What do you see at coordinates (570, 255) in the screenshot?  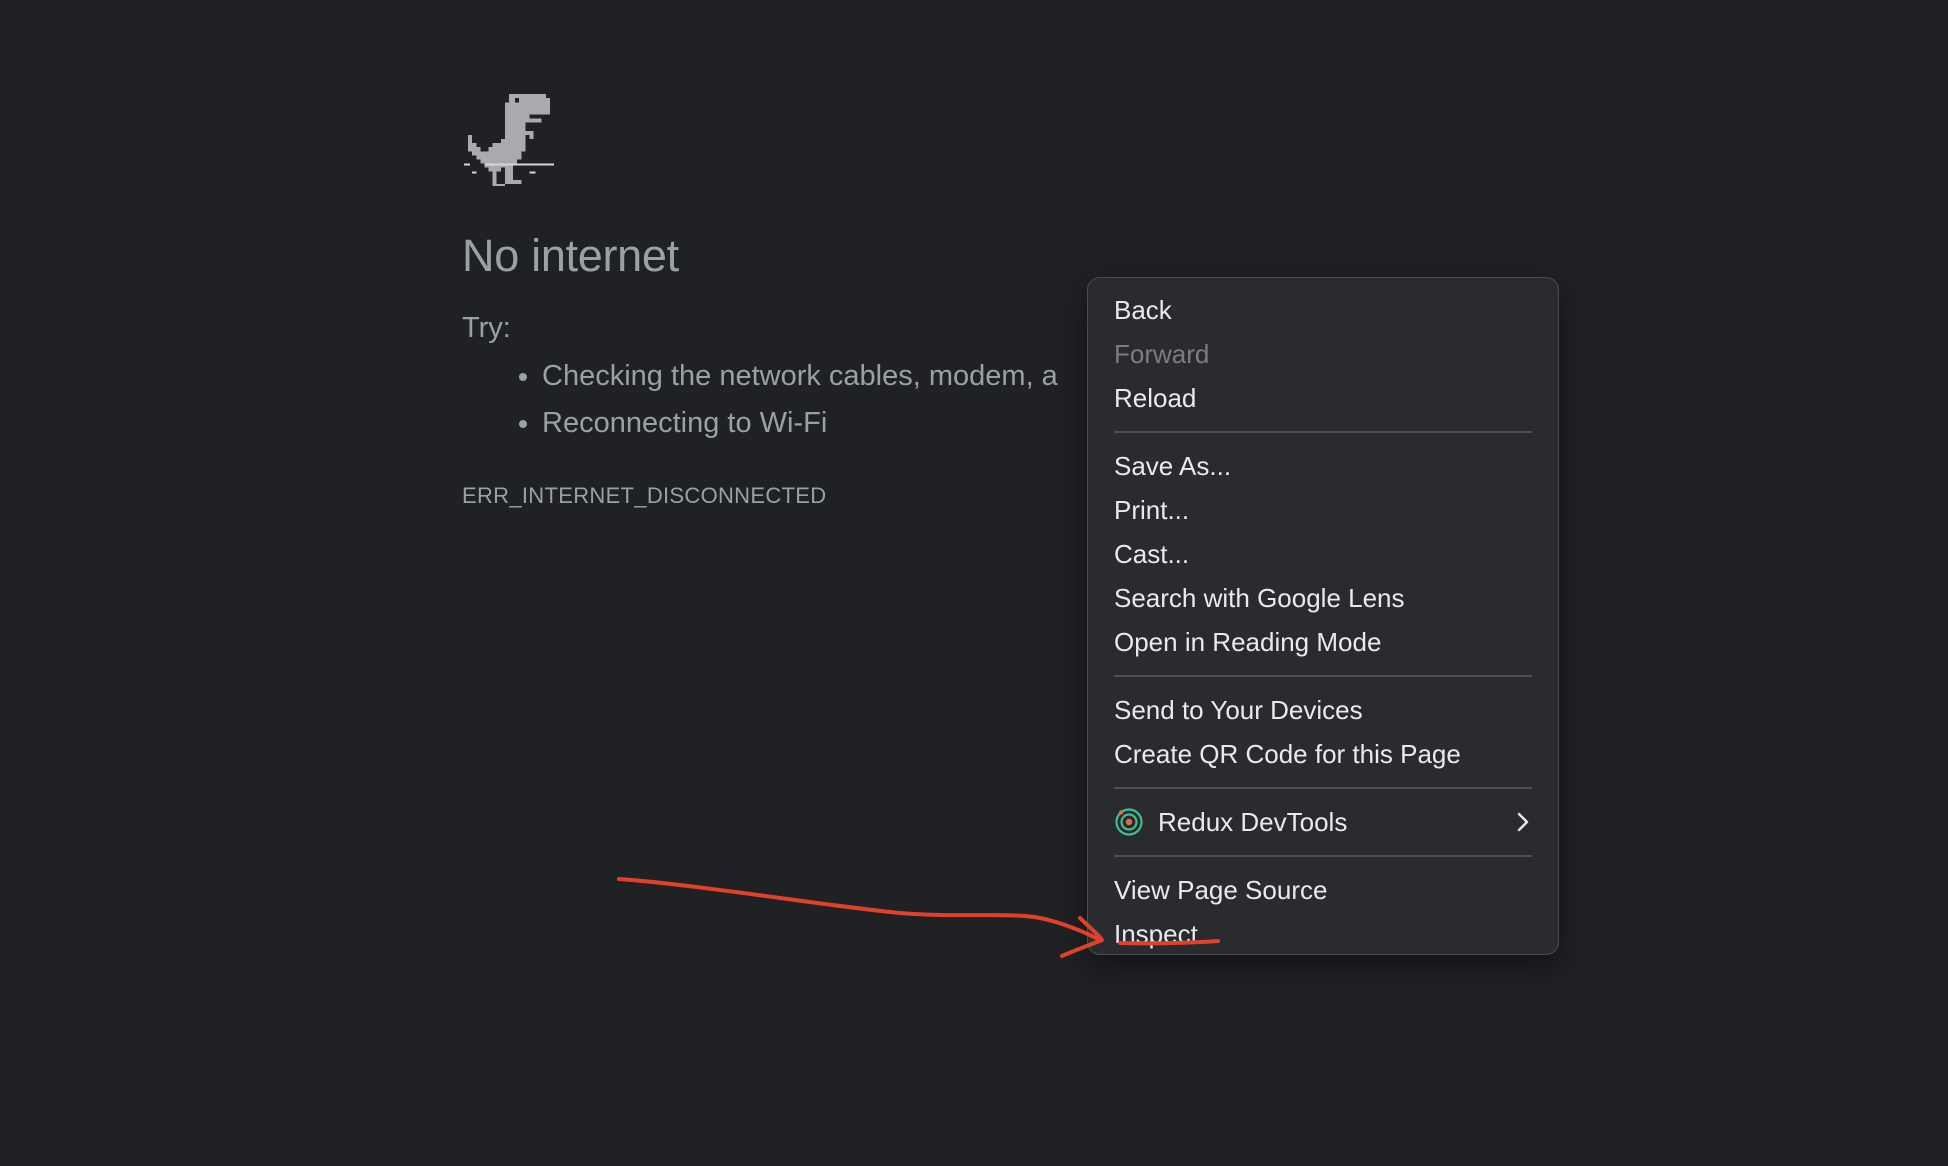 I see `page-title: No internet` at bounding box center [570, 255].